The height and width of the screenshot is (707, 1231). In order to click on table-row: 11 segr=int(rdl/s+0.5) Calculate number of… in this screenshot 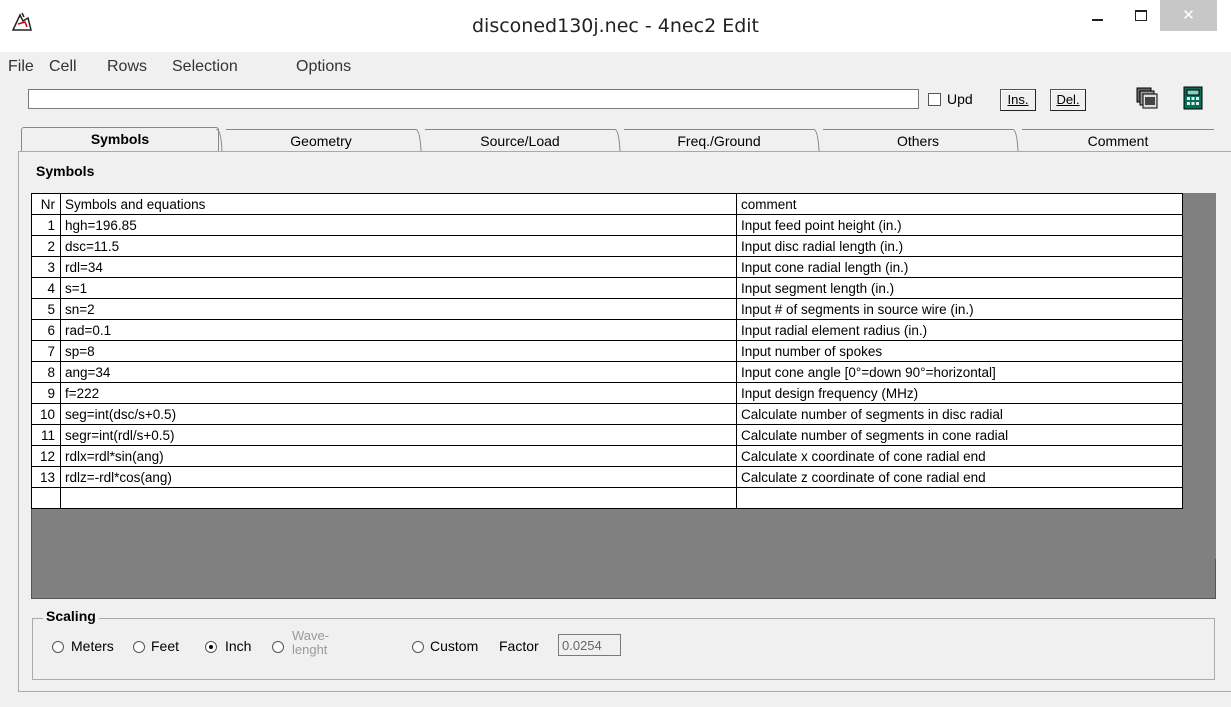, I will do `click(607, 435)`.